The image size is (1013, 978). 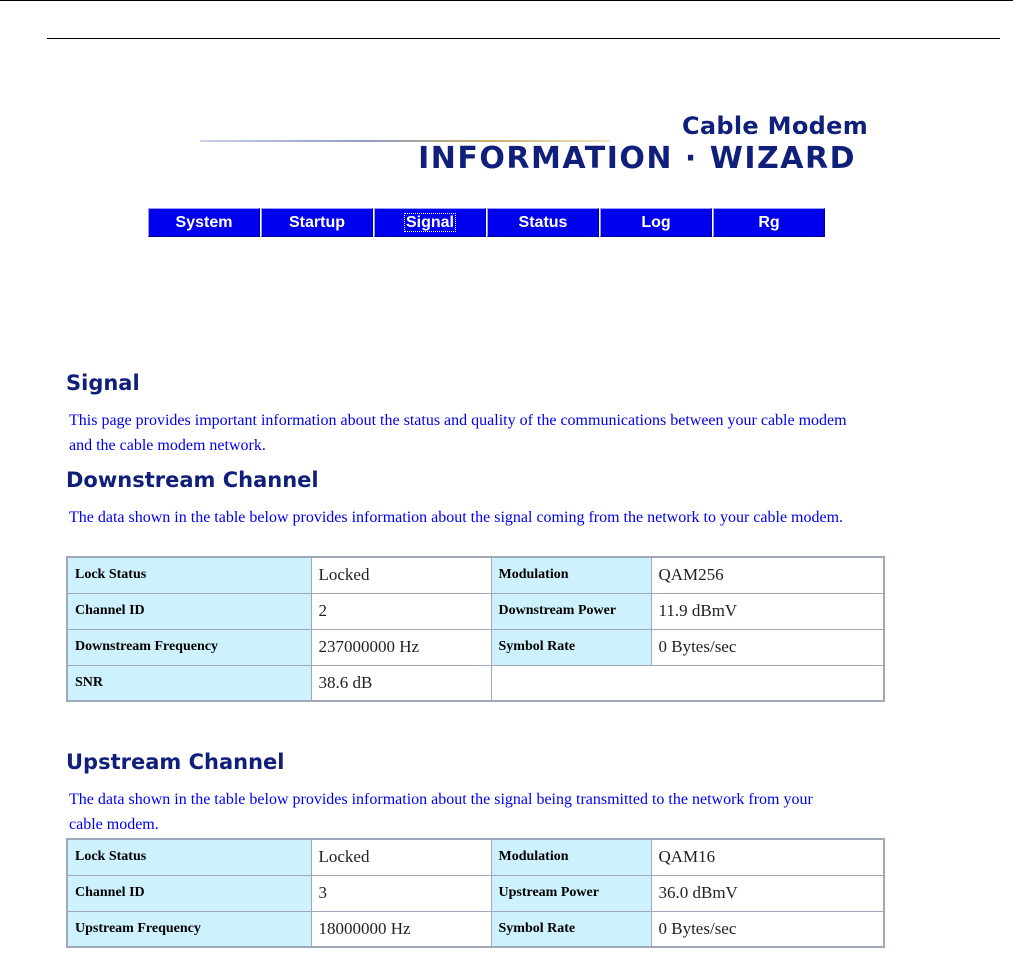 I want to click on ds-lock-status-value: Locked, so click(x=401, y=575).